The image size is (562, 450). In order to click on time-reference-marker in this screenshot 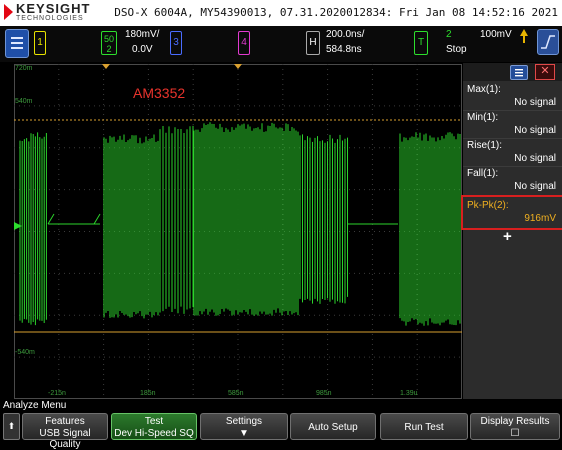, I will do `click(238, 66)`.